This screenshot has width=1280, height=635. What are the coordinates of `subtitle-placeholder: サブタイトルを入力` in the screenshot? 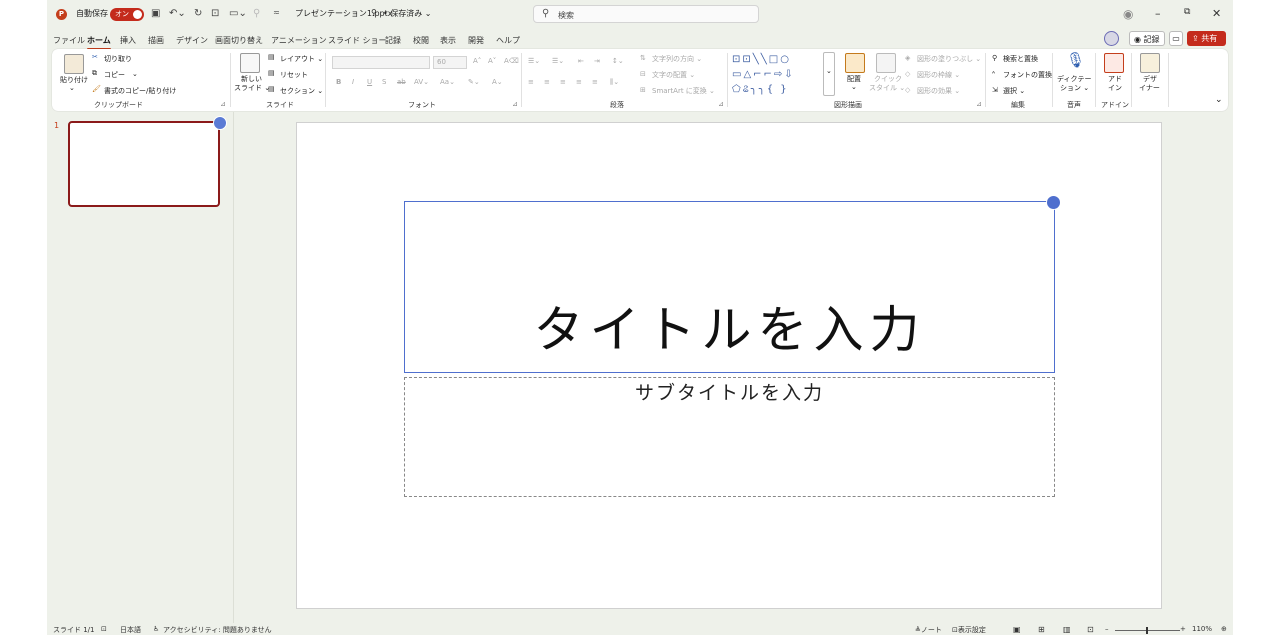 It's located at (729, 437).